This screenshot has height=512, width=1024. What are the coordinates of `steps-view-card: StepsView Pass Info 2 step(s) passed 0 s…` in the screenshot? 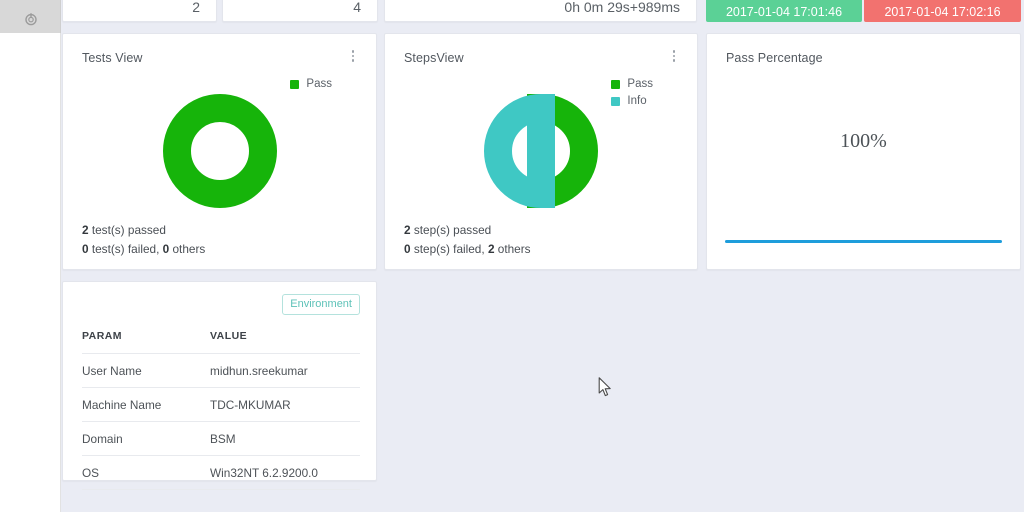 It's located at (541, 151).